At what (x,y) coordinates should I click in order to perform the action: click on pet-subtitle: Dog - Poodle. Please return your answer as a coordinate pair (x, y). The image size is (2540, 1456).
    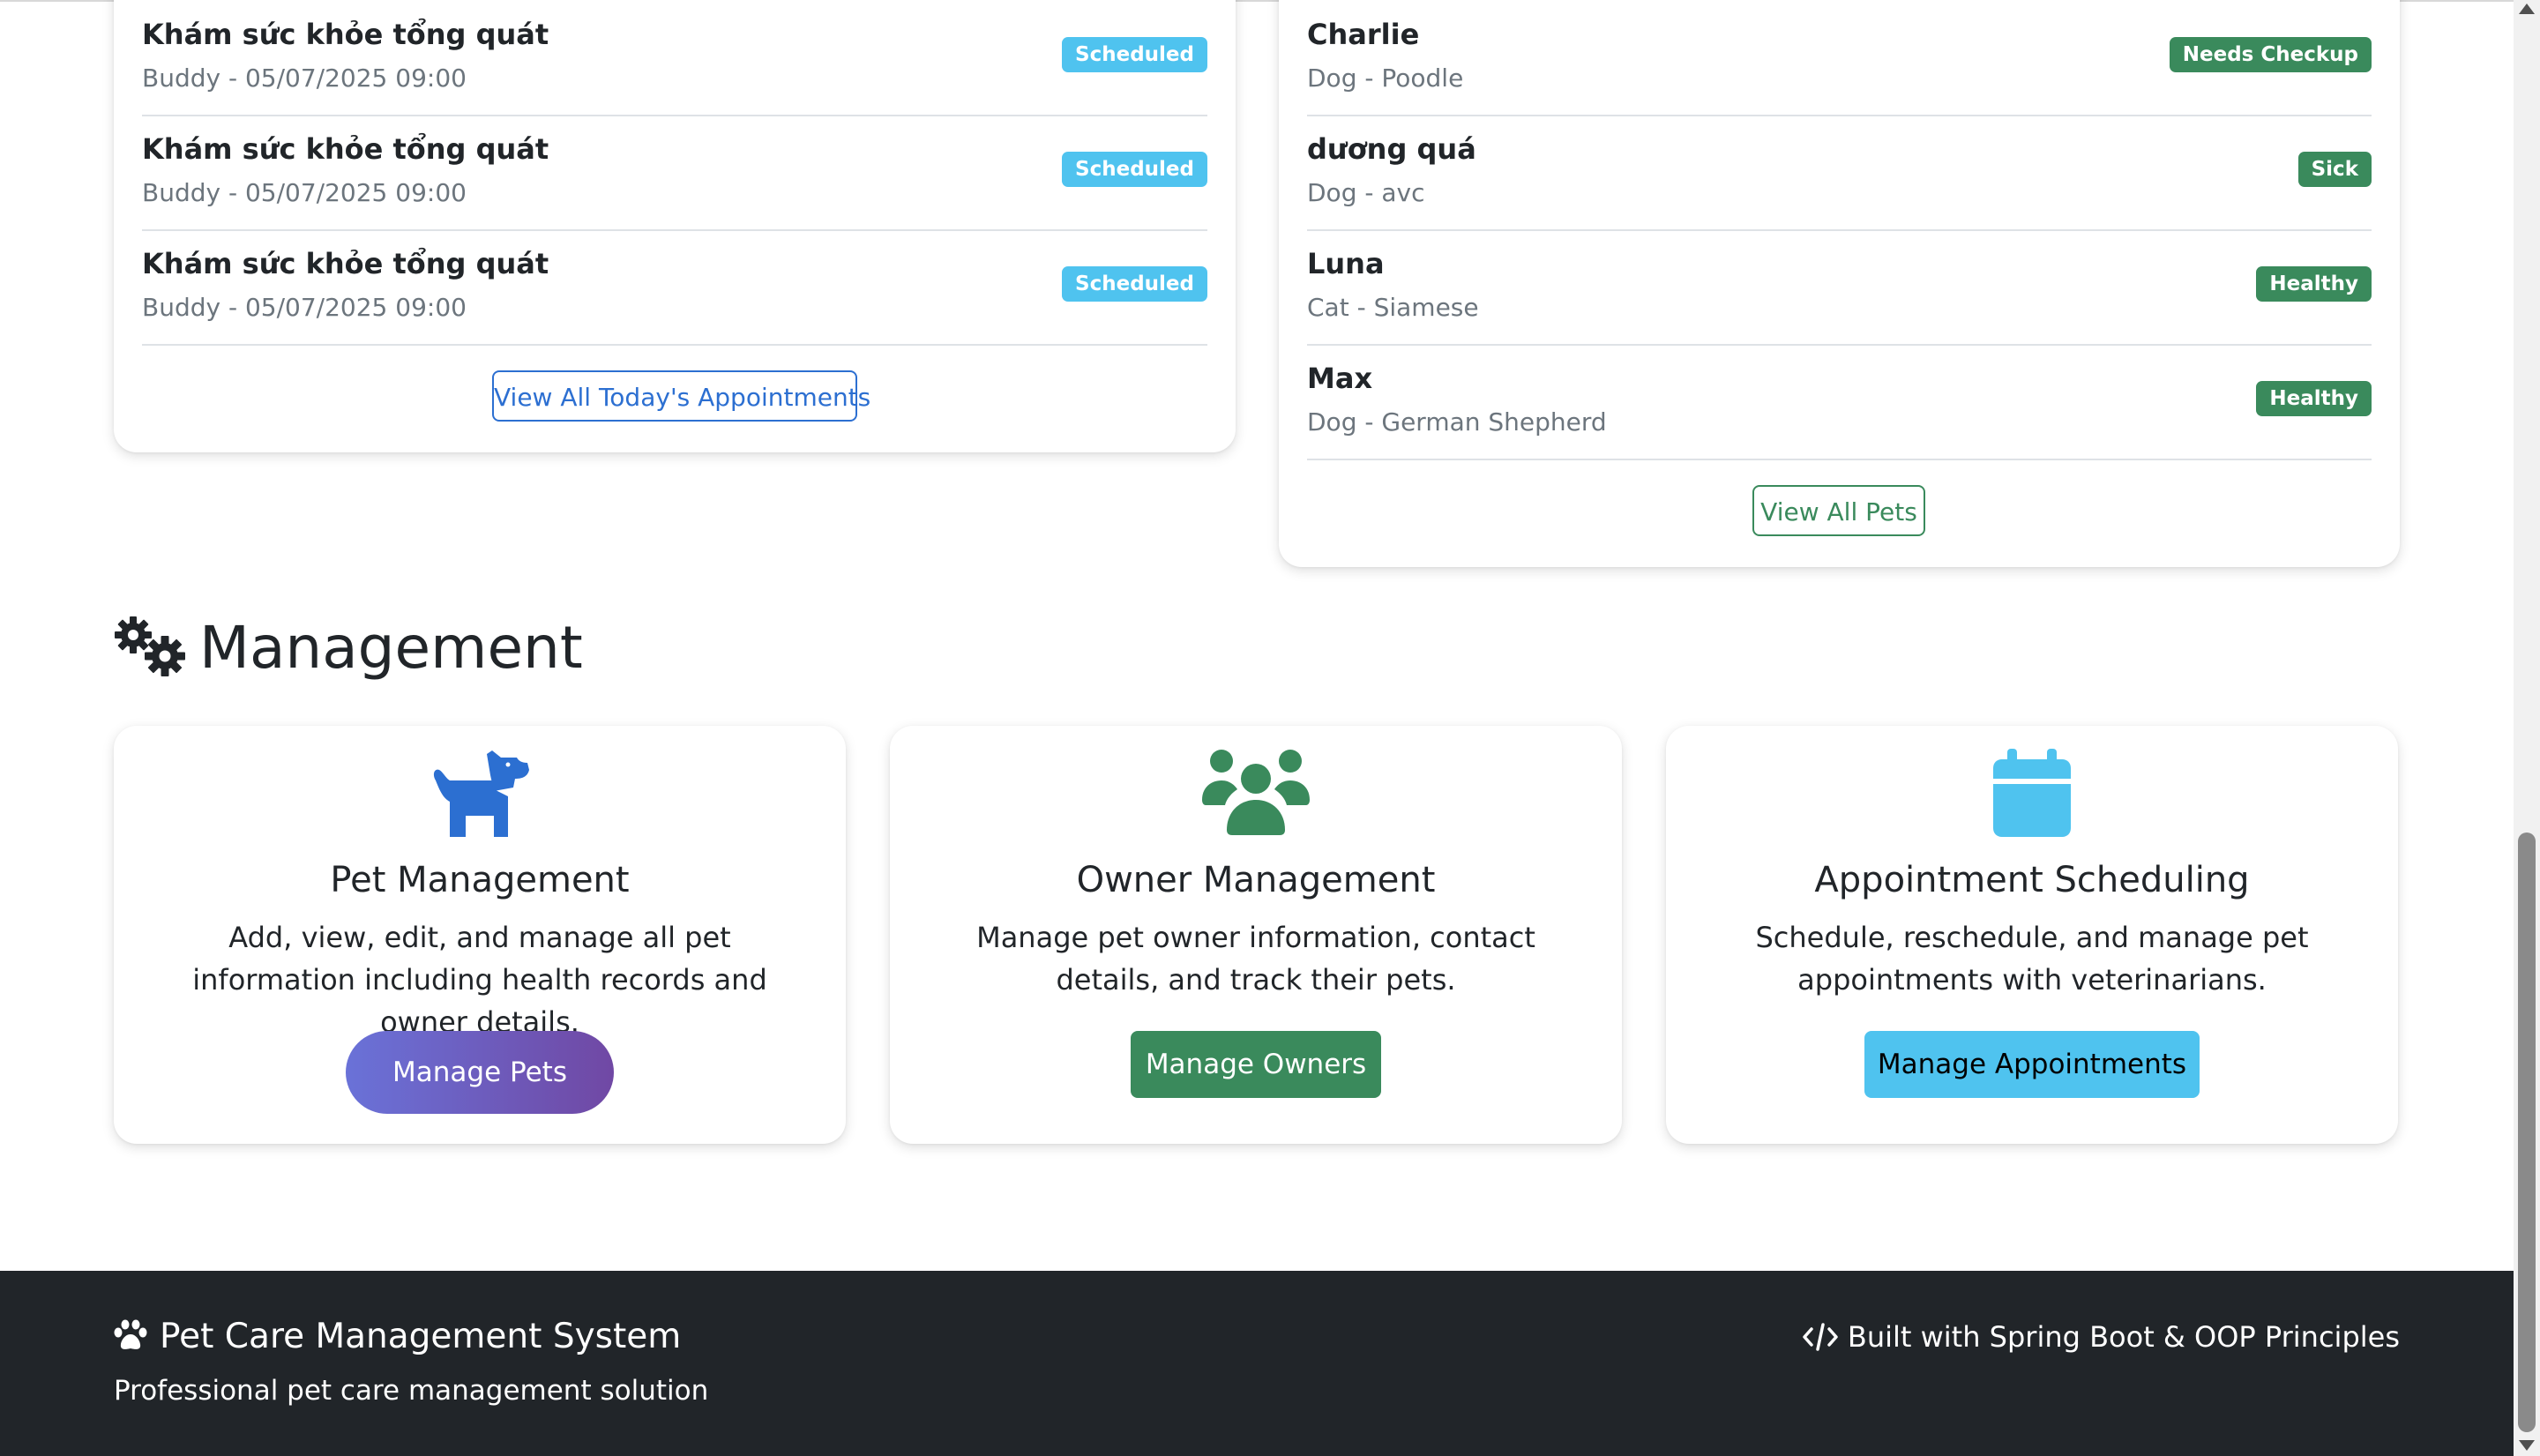
    Looking at the image, I should click on (1385, 78).